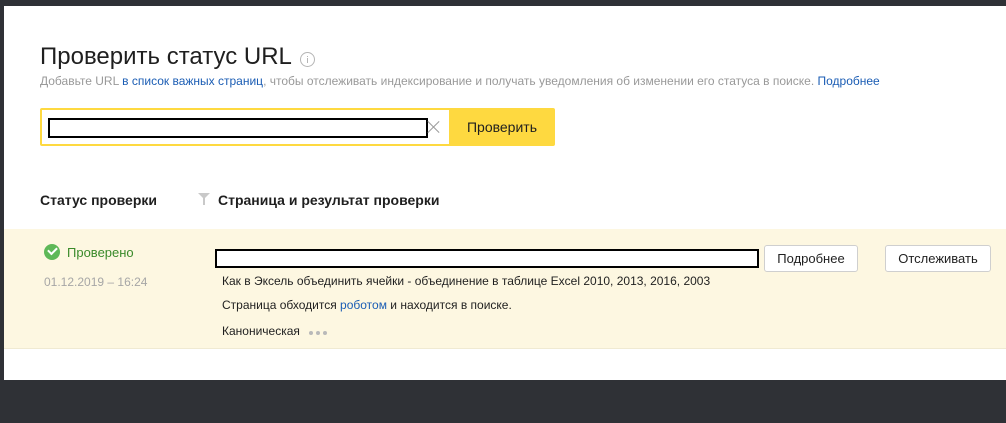 The height and width of the screenshot is (423, 1006). What do you see at coordinates (192, 81) in the screenshot?
I see `important-pages-link: в список важных страниц` at bounding box center [192, 81].